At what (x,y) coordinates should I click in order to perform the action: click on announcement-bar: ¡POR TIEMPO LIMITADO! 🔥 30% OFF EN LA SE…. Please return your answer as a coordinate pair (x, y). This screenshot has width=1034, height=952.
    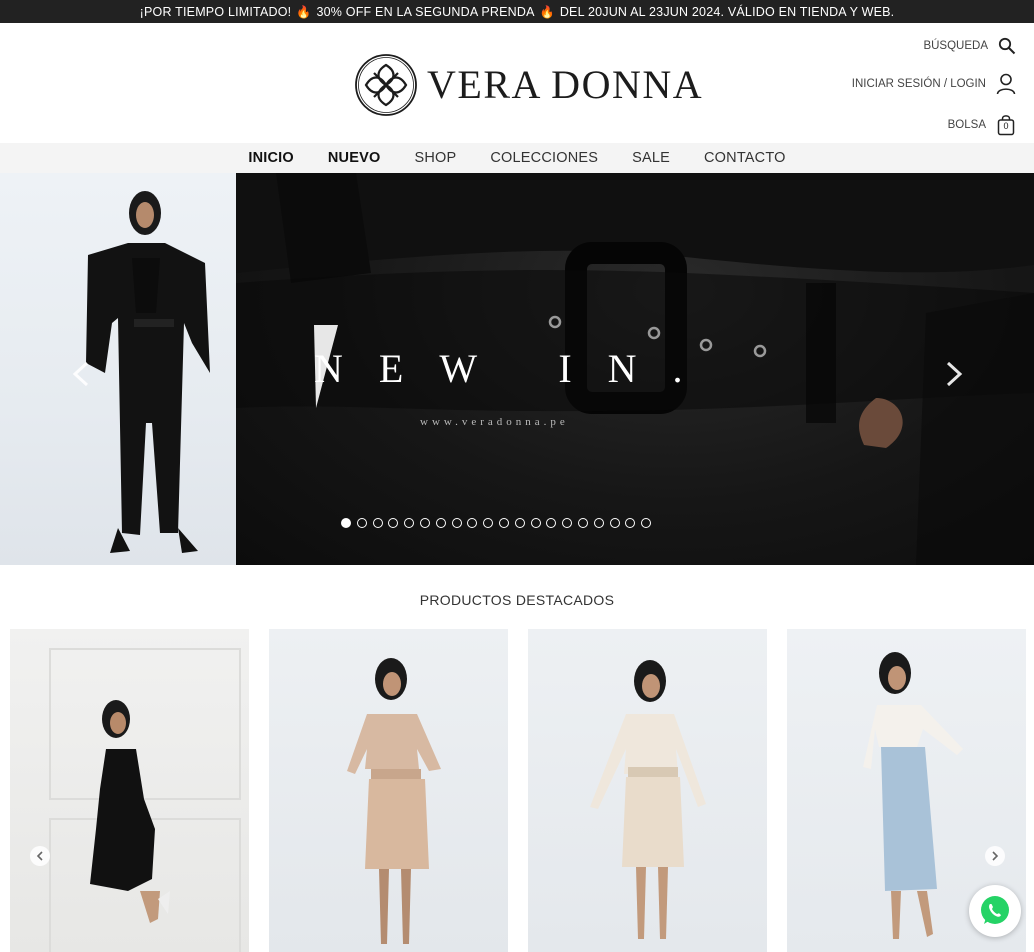
    Looking at the image, I should click on (517, 11).